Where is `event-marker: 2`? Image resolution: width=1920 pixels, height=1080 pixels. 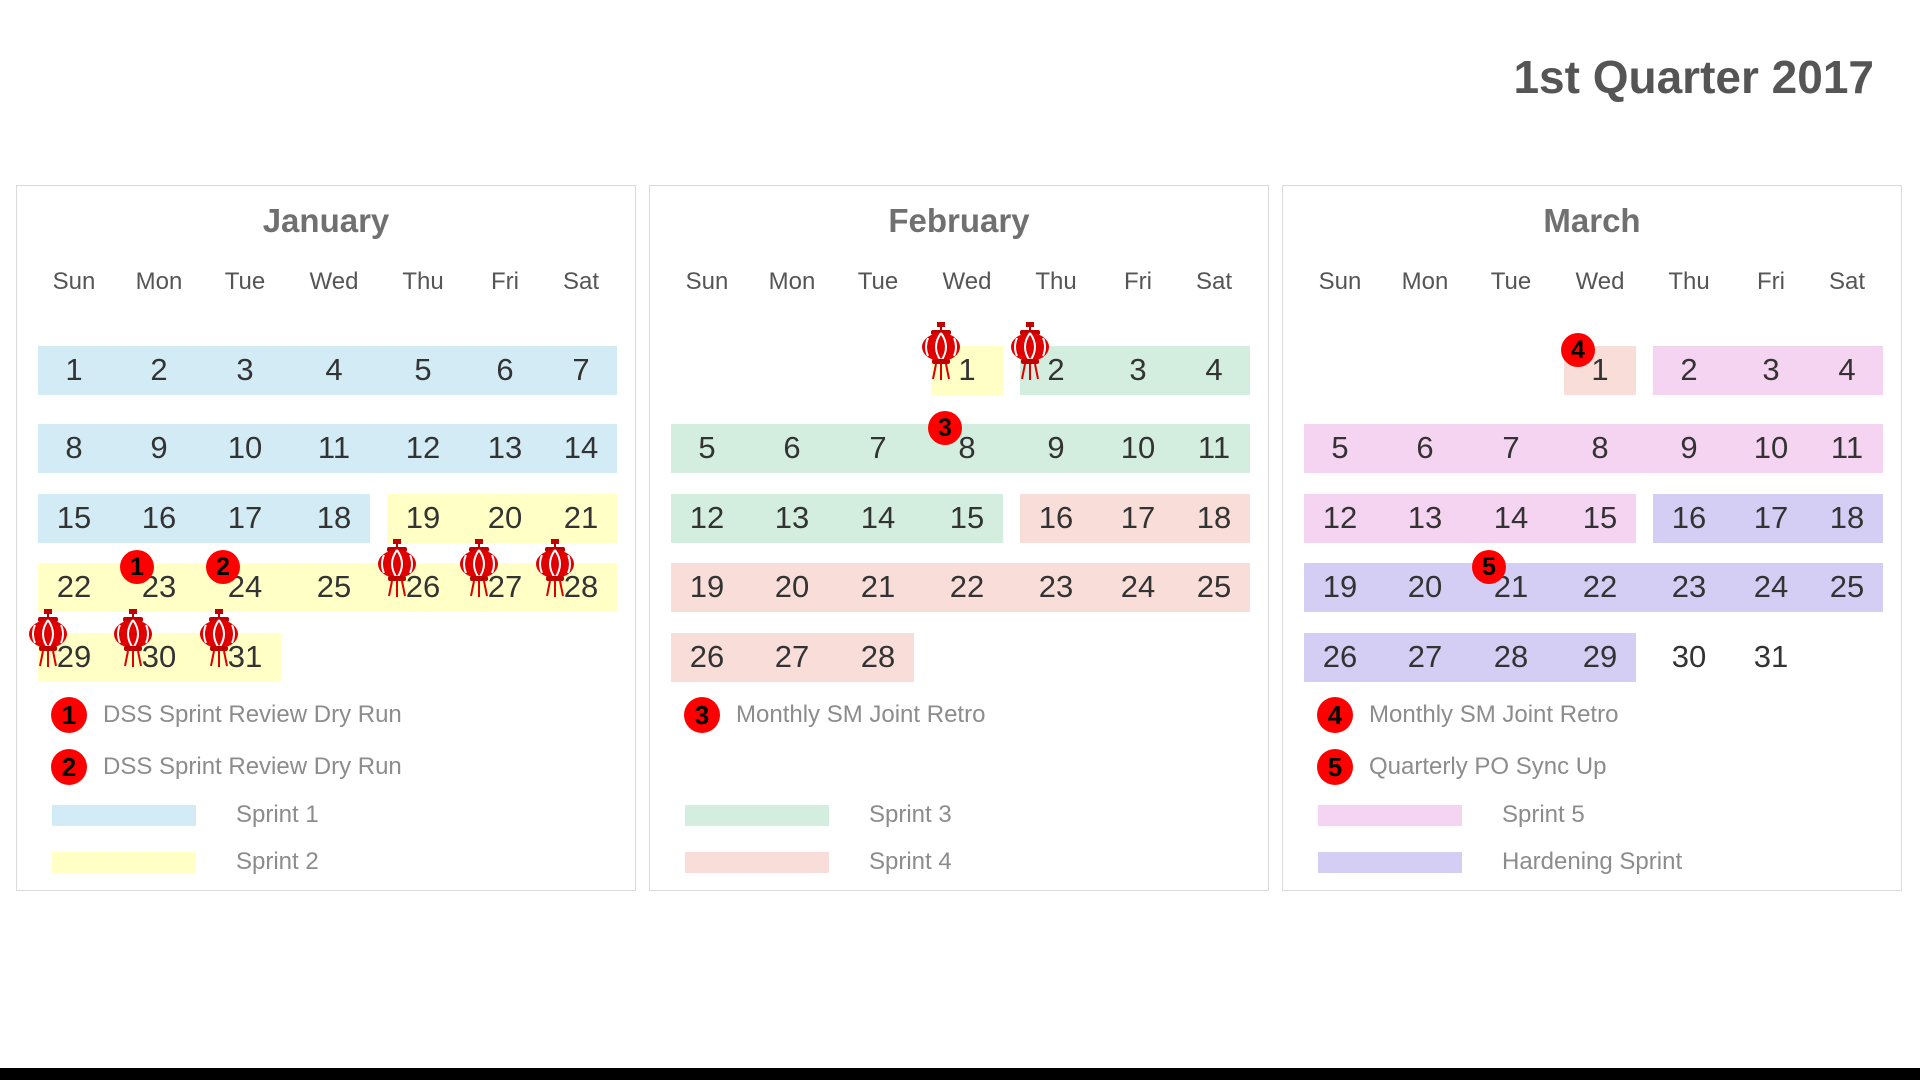 event-marker: 2 is located at coordinates (223, 567).